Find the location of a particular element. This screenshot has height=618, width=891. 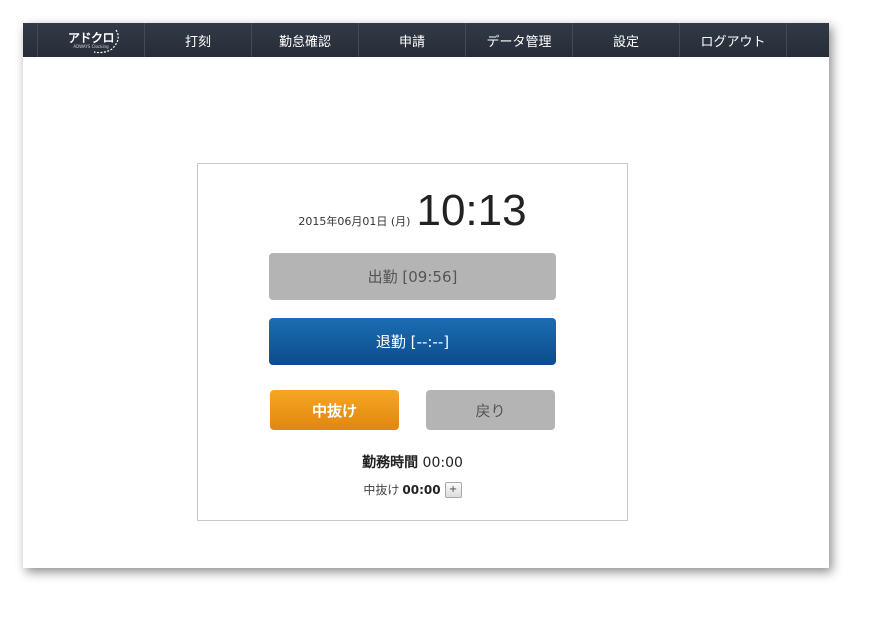

clock-in-button: 出勤 [09:56] is located at coordinates (412, 276).